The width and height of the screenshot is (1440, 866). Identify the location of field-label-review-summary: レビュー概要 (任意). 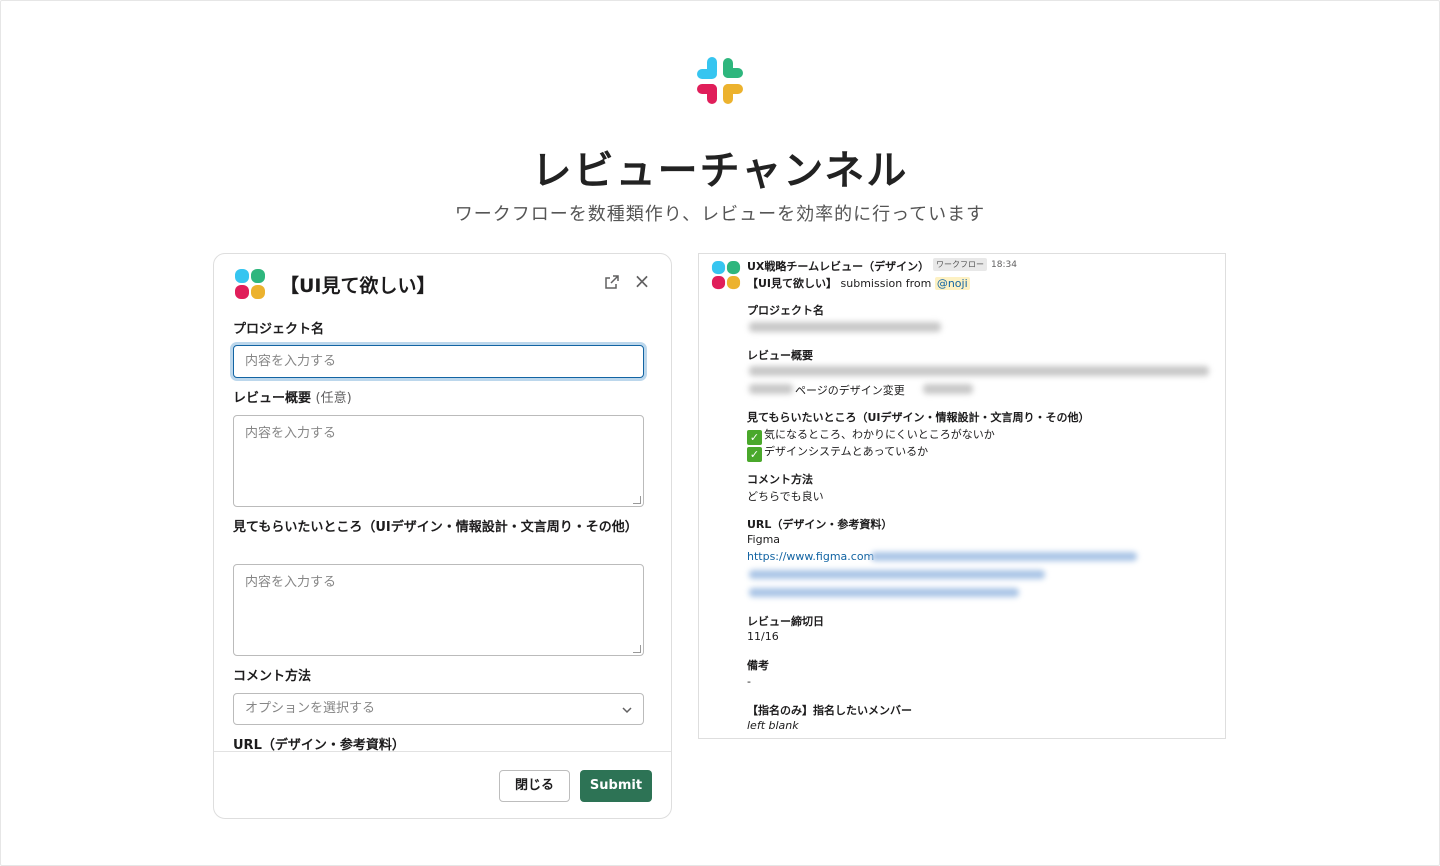
(292, 399).